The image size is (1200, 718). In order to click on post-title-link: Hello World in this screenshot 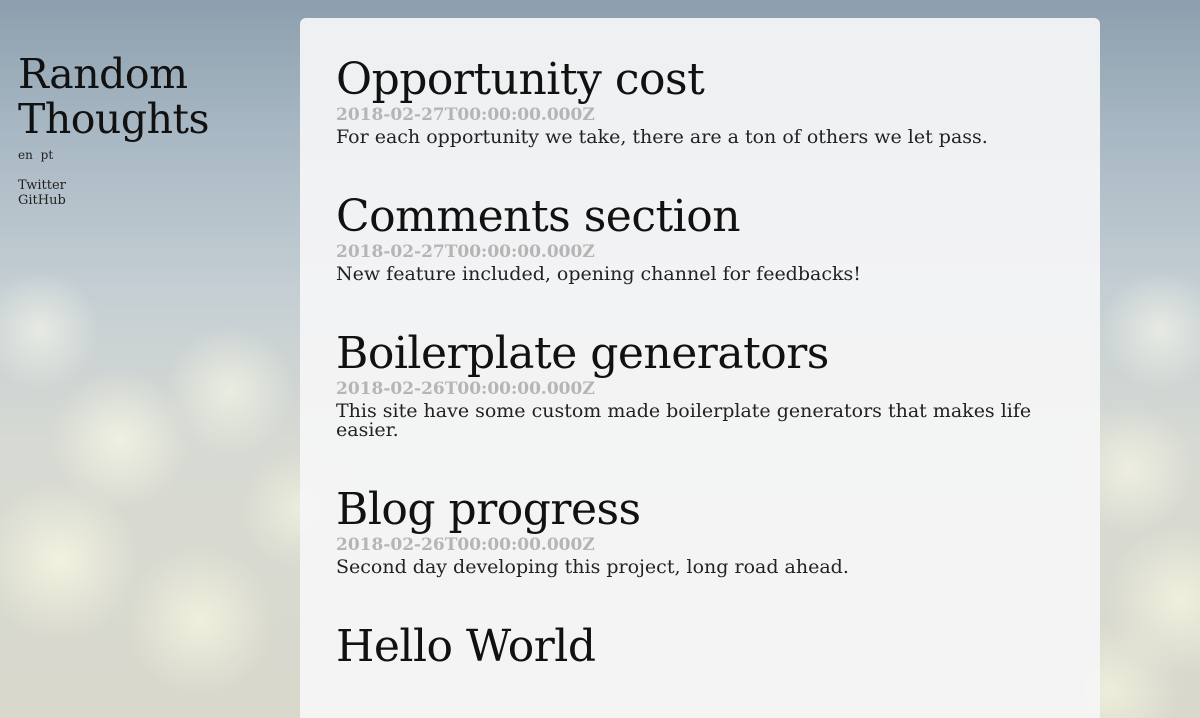, I will do `click(466, 646)`.